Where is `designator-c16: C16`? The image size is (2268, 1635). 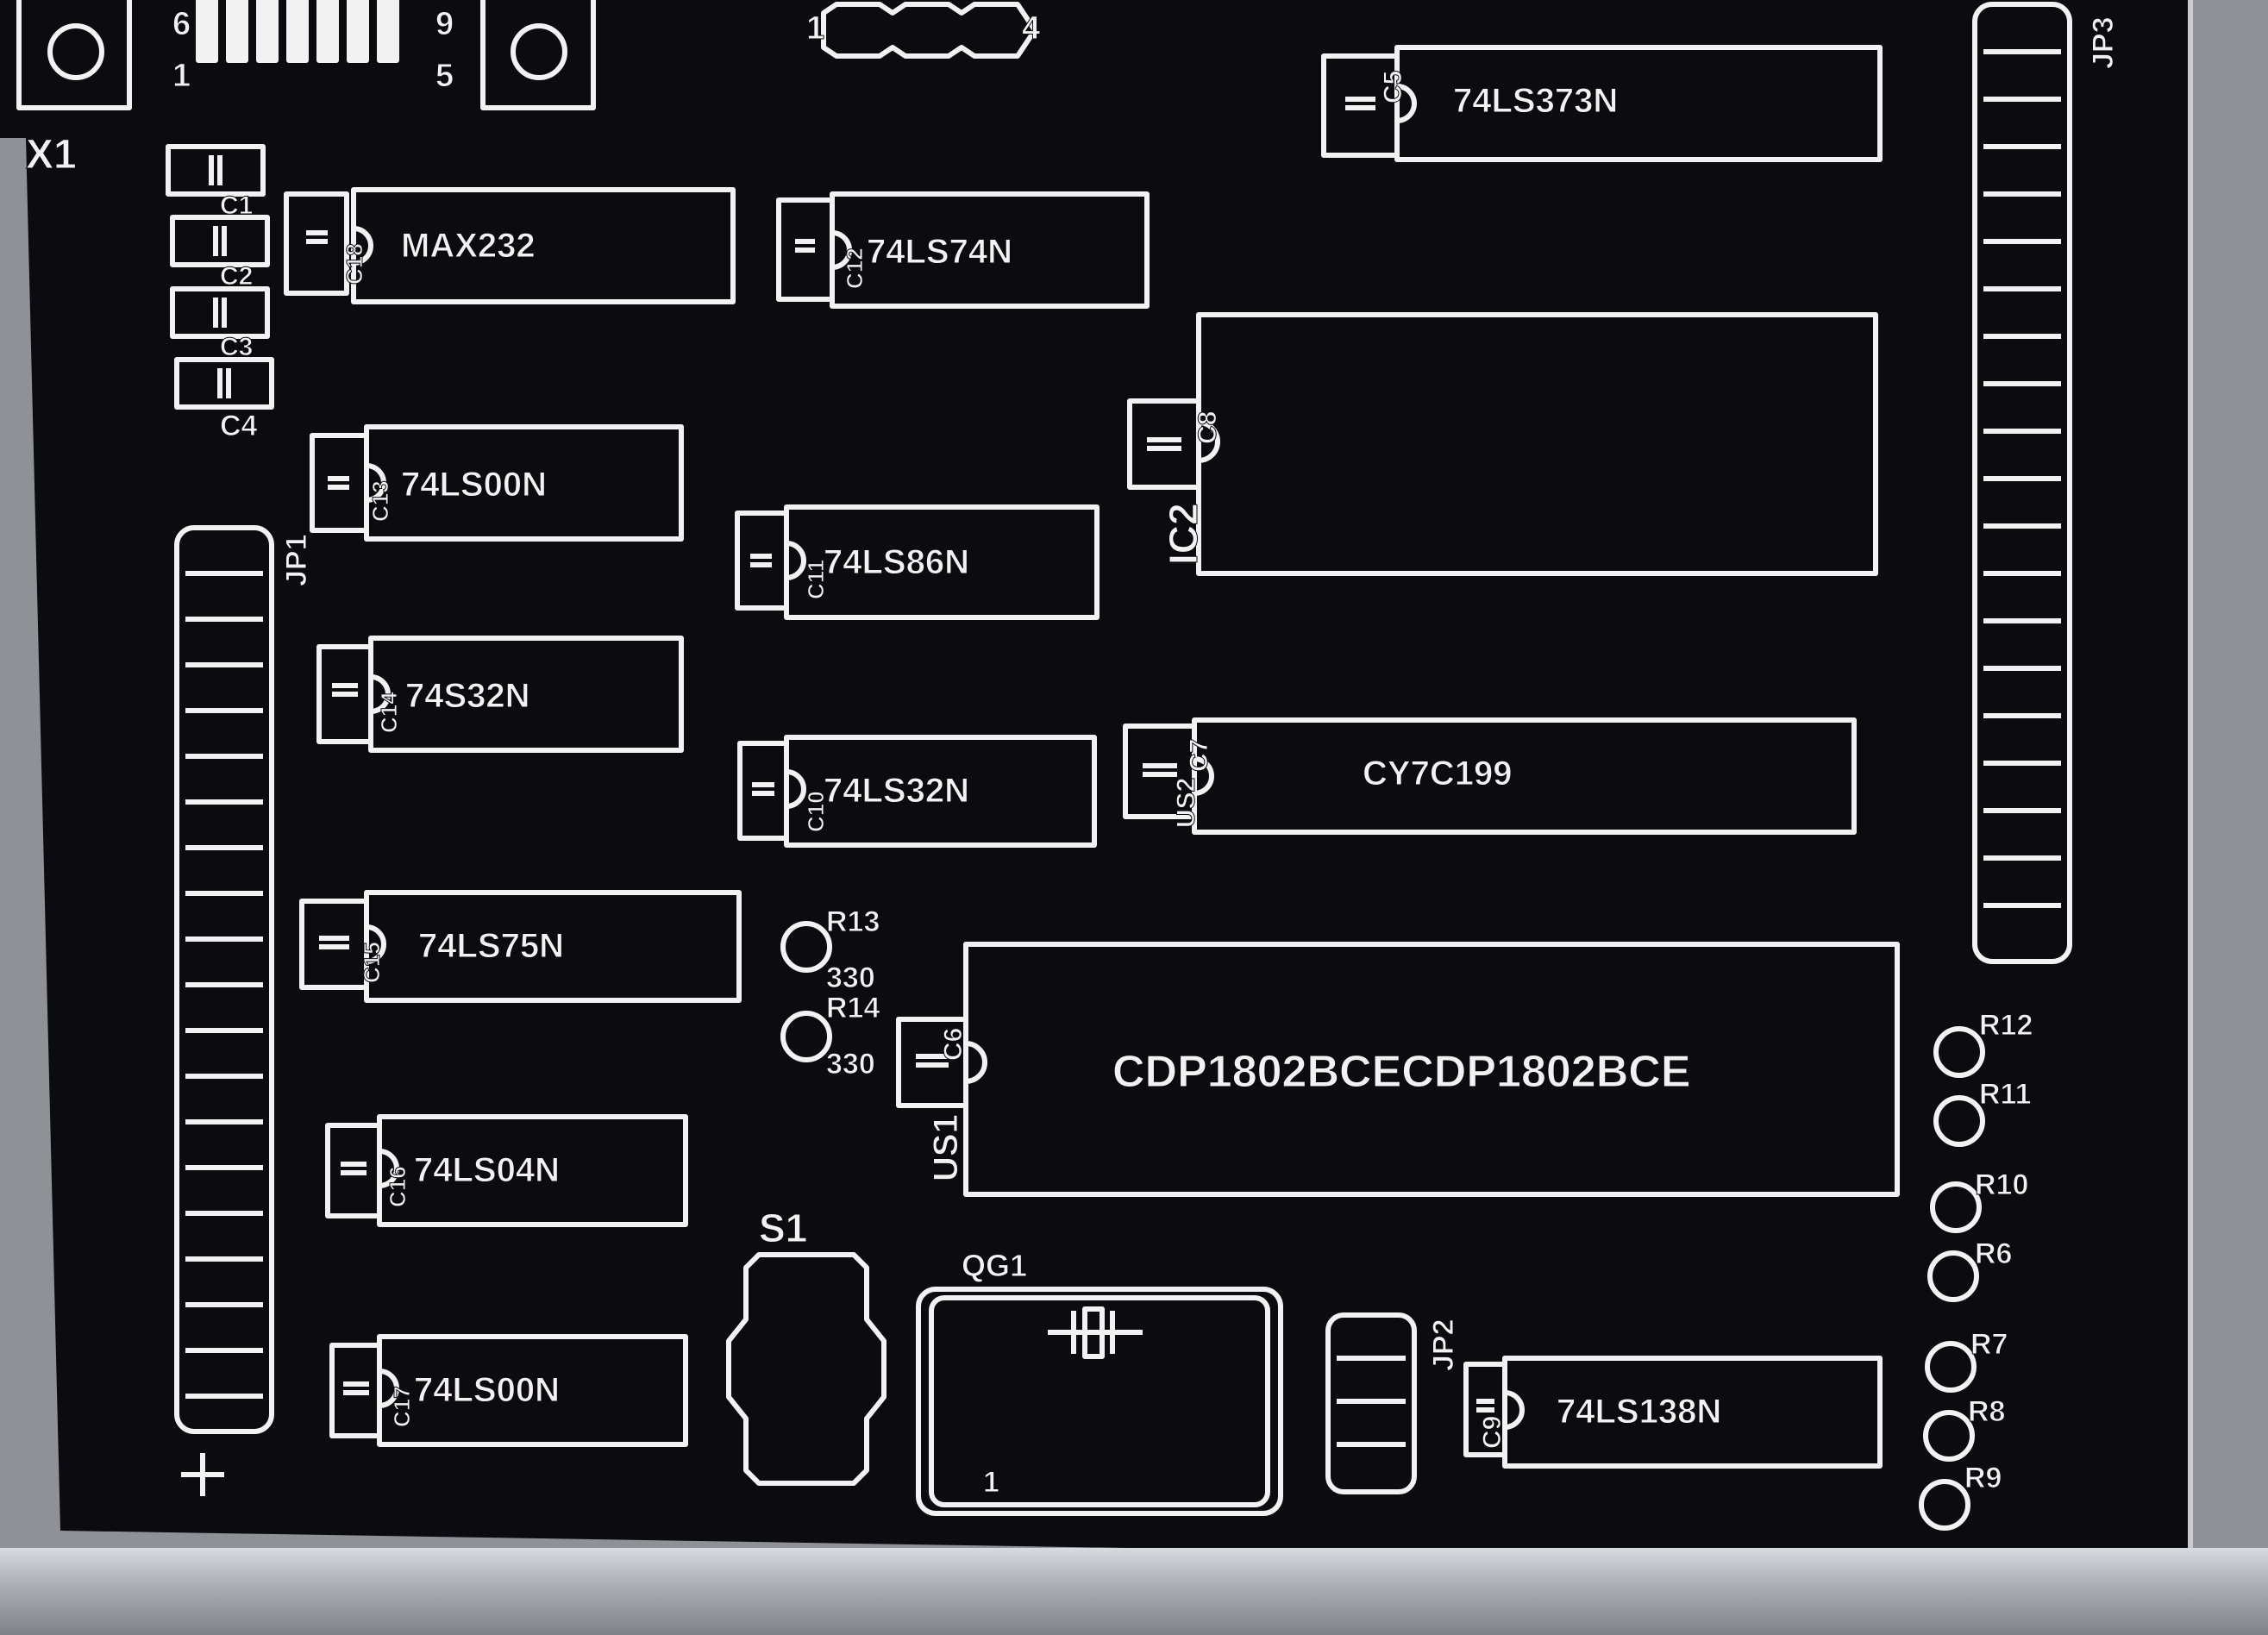
designator-c16: C16 is located at coordinates (398, 1186).